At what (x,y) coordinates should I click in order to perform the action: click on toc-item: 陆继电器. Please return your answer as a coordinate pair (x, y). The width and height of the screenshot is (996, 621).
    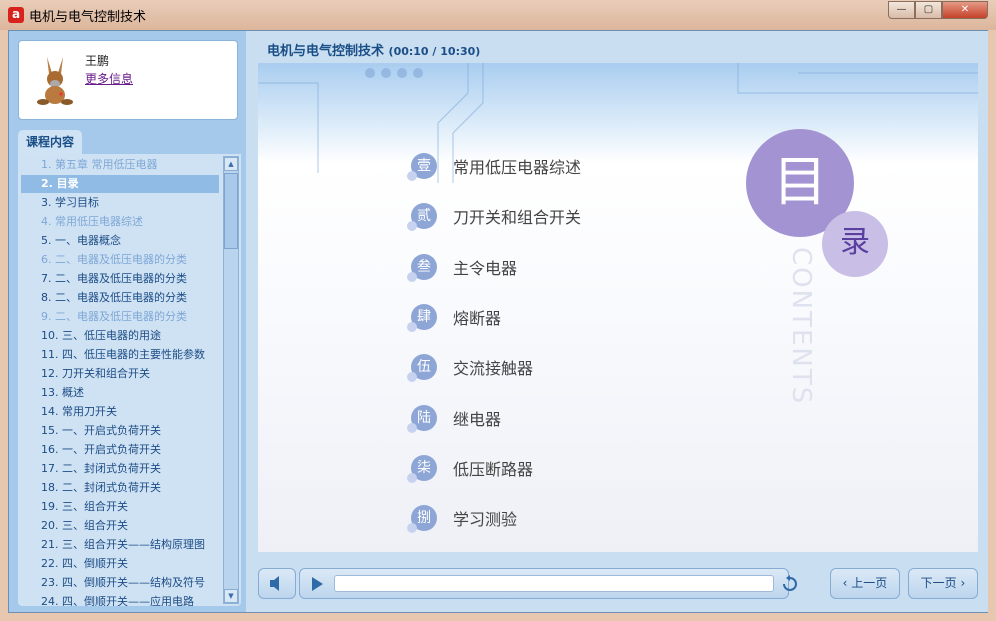
    Looking at the image, I should click on (454, 418).